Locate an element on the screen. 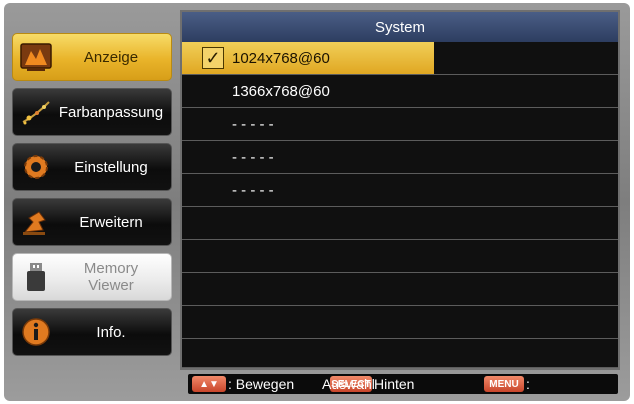 The image size is (634, 404). menu-hint: : is located at coordinates (528, 384).